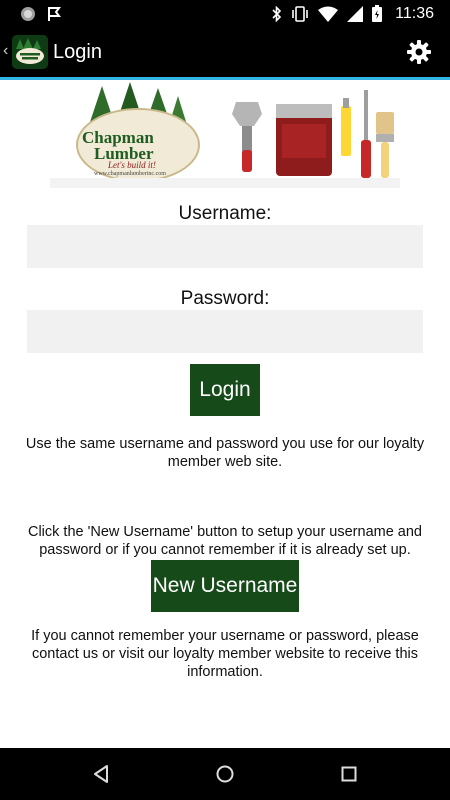 The height and width of the screenshot is (800, 450). What do you see at coordinates (419, 52) in the screenshot?
I see `gear-icon` at bounding box center [419, 52].